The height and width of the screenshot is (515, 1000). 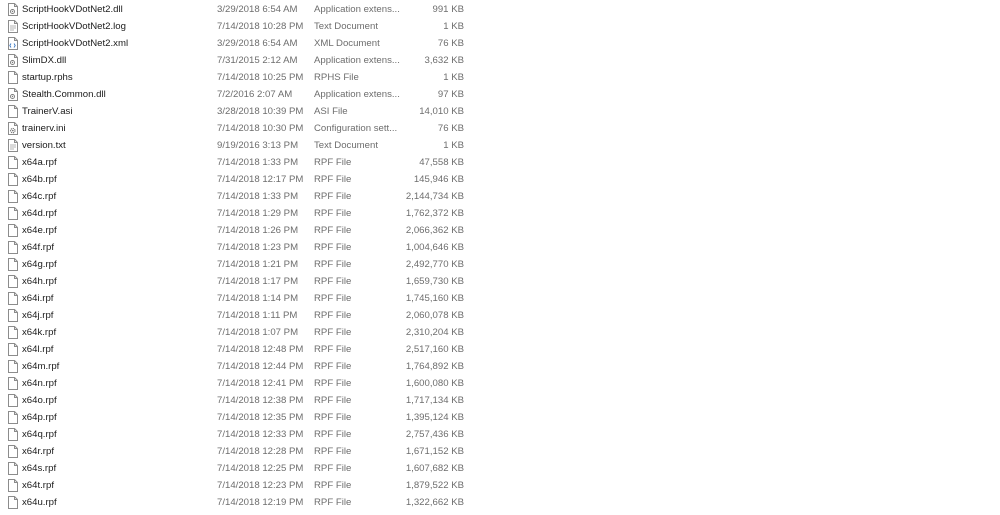 I want to click on file-size: 1,395,124 KB, so click(x=434, y=417).